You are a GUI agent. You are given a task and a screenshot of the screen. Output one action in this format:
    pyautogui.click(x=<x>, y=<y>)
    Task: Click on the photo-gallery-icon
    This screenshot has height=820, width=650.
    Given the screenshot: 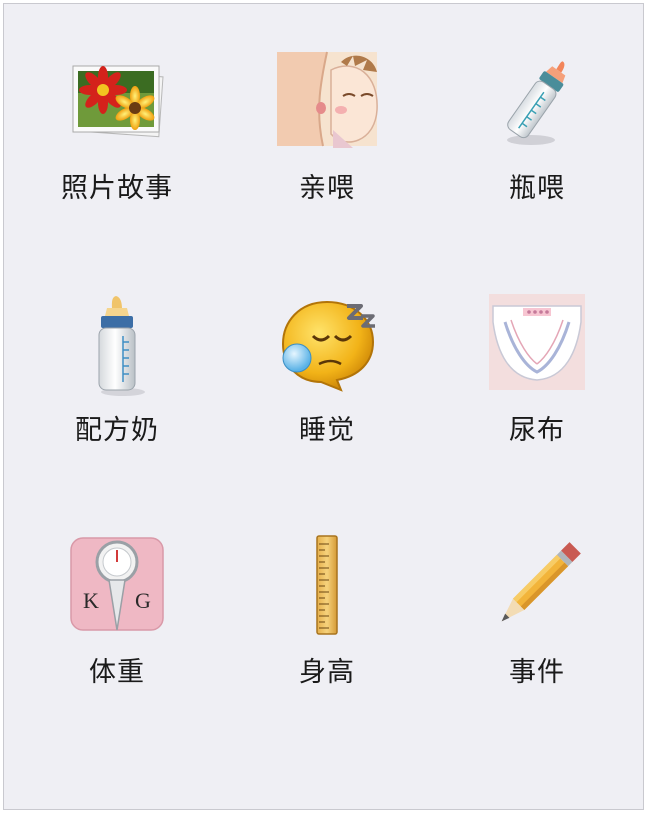 What is the action you would take?
    pyautogui.click(x=118, y=101)
    